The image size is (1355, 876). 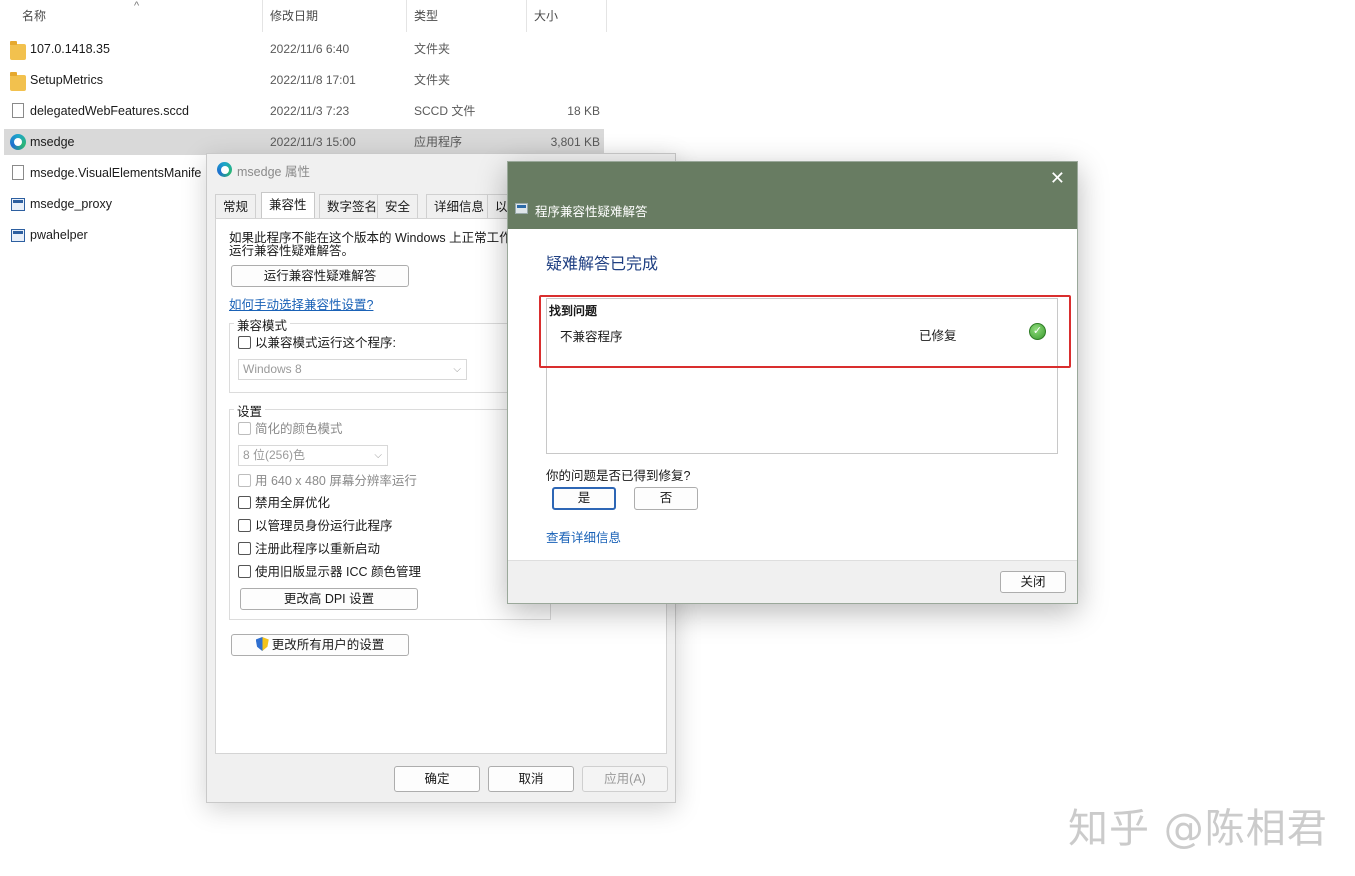 I want to click on checkbox-label: 使用旧版显示器 ICC 颜色管理, so click(x=338, y=572).